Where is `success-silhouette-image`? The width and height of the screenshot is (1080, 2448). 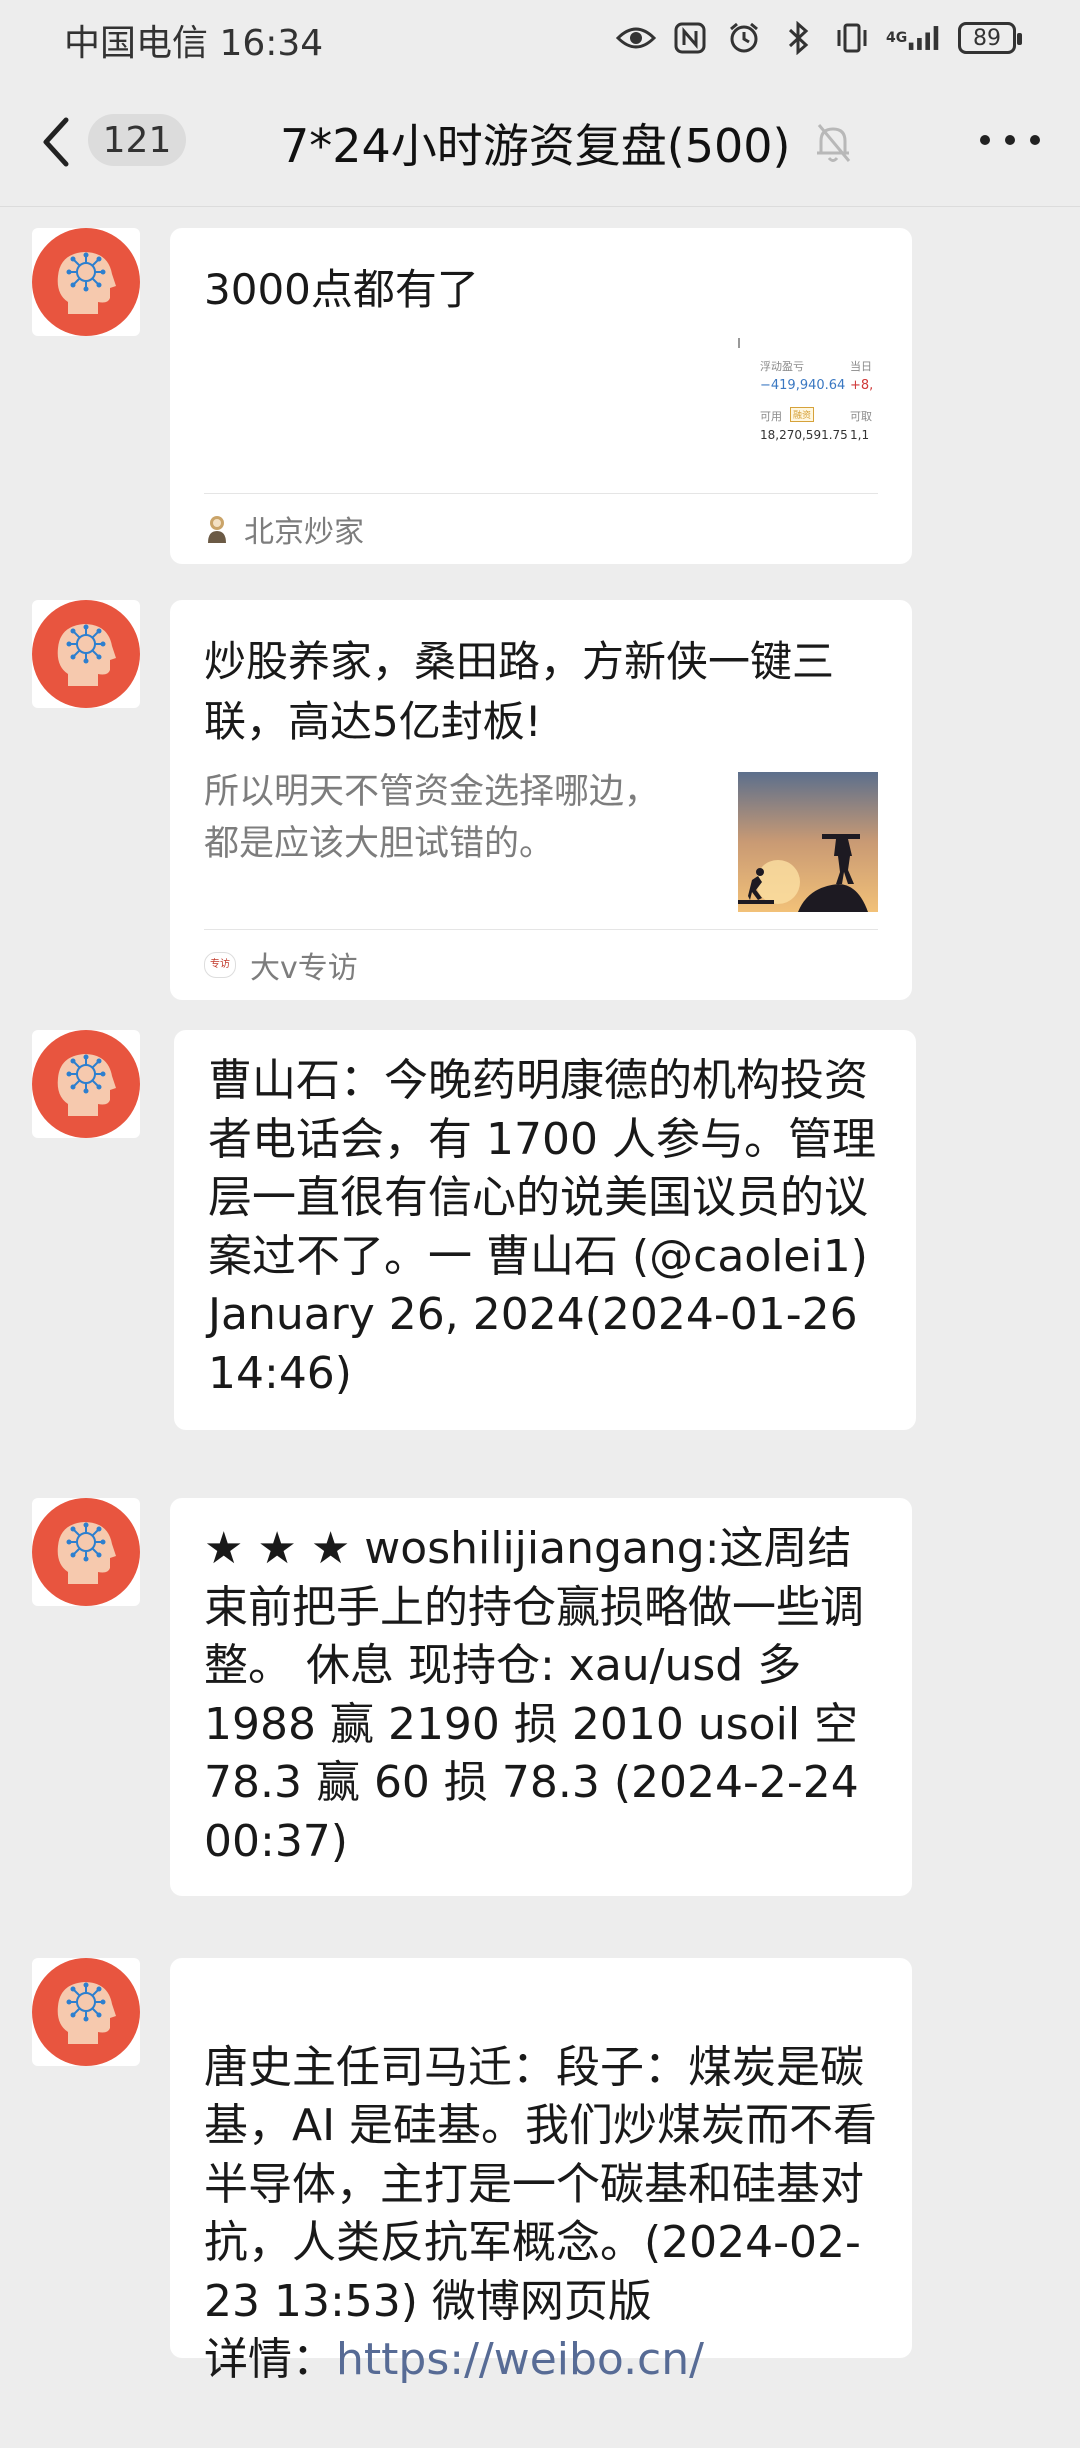
success-silhouette-image is located at coordinates (808, 842).